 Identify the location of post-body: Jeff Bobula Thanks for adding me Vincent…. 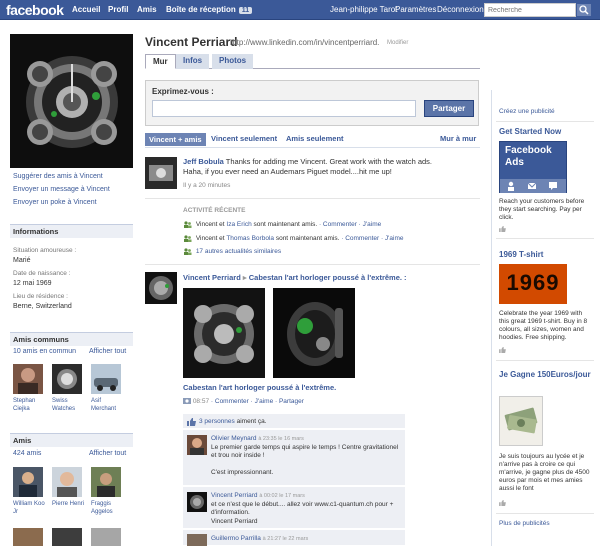
(308, 167).